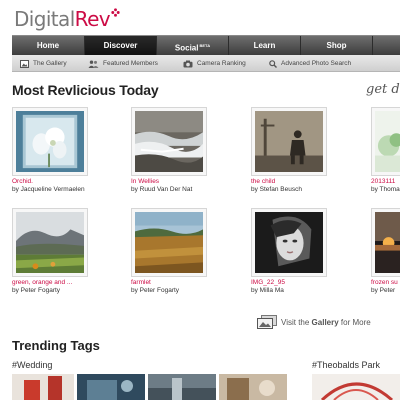 Image resolution: width=400 pixels, height=400 pixels. Describe the element at coordinates (385, 181) in the screenshot. I see `photo-title: 2013111` at that location.